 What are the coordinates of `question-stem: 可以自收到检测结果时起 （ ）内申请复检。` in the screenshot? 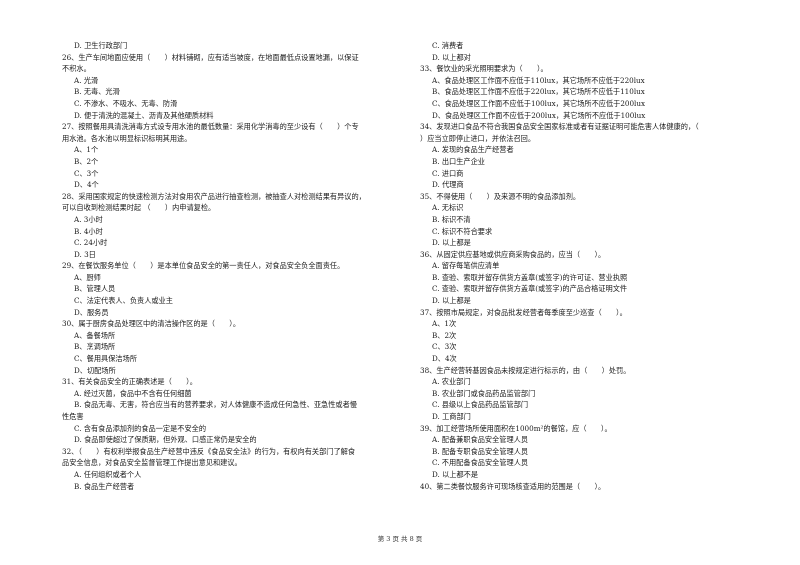 It's located at (139, 208).